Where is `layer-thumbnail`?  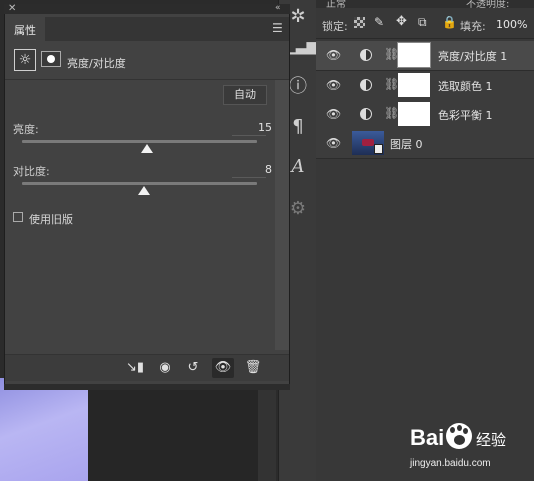
layer-thumbnail is located at coordinates (368, 143).